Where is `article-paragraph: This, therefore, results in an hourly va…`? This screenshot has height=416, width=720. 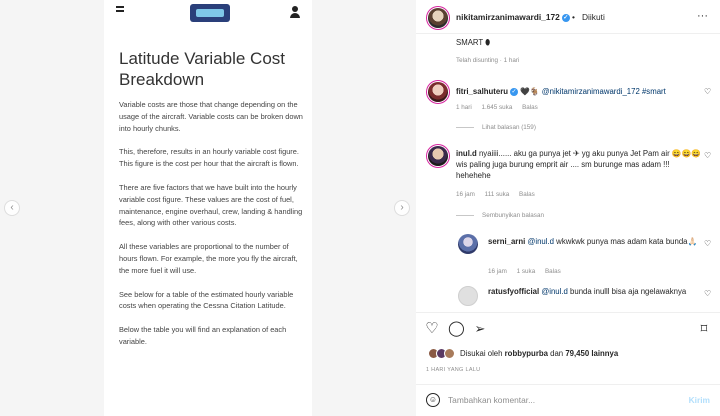
article-paragraph: This, therefore, results in an hourly va… is located at coordinates (209, 158).